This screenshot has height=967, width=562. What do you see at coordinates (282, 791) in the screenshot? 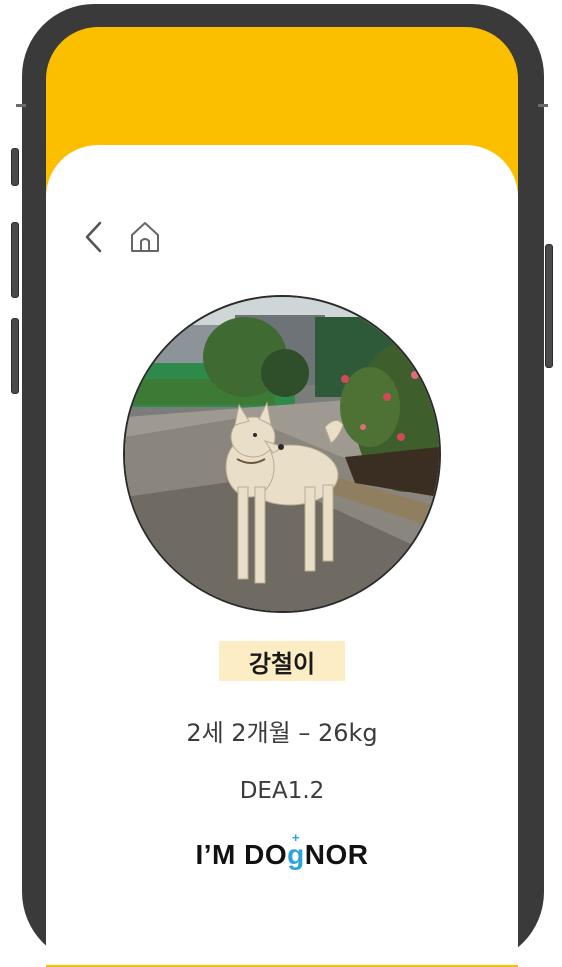
I see `blood-type-text: DEA1.2` at bounding box center [282, 791].